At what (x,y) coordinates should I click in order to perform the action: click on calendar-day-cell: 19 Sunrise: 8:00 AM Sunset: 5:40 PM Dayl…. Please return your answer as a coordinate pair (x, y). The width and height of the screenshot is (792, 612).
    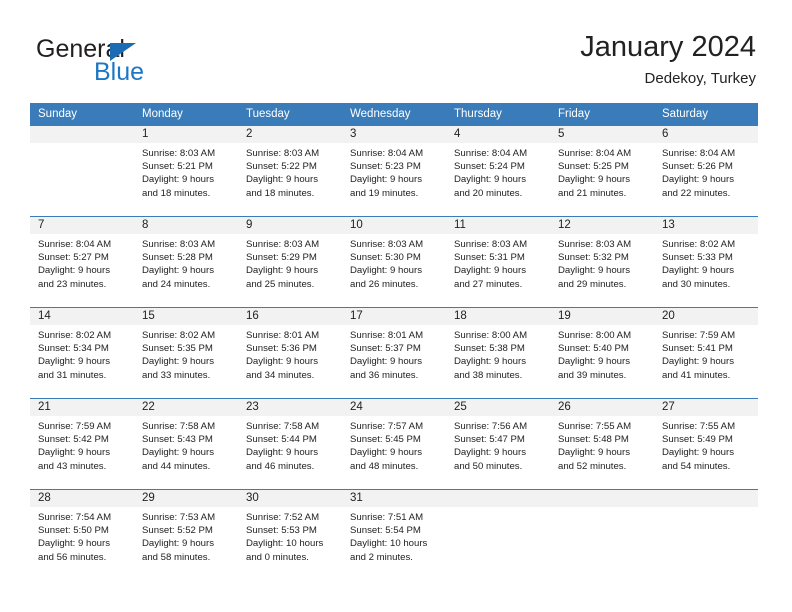
    Looking at the image, I should click on (602, 353).